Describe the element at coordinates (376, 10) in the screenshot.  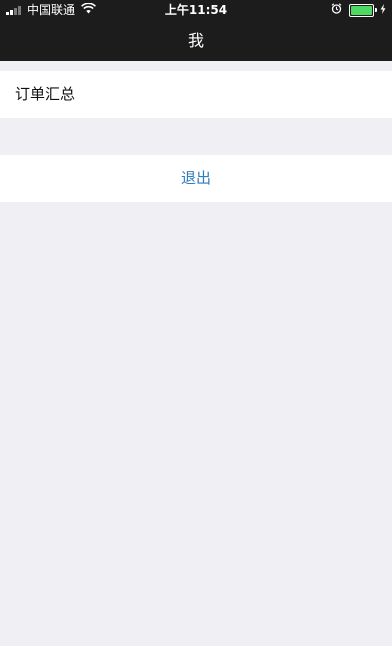
I see `battery-tip` at that location.